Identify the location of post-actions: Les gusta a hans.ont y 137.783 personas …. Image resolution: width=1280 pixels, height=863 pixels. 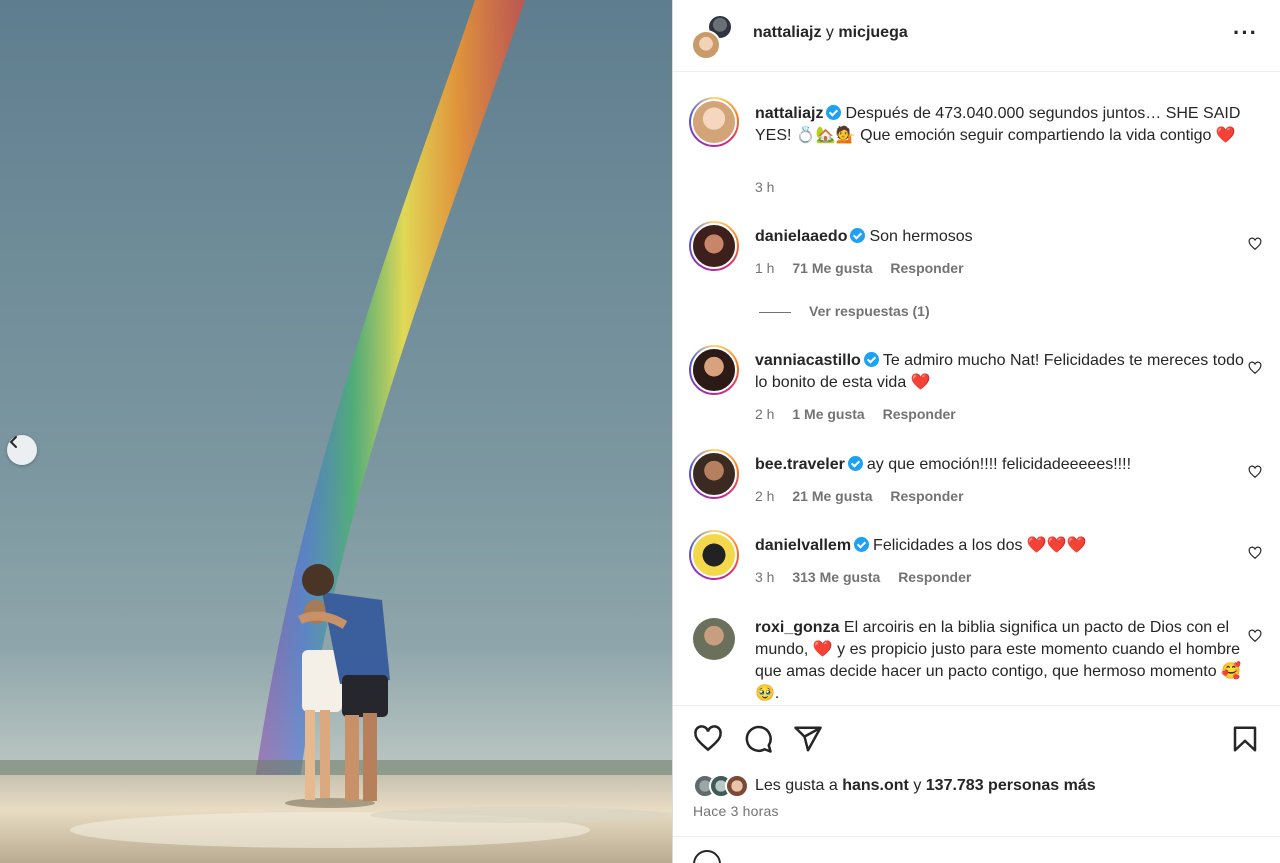
(976, 771).